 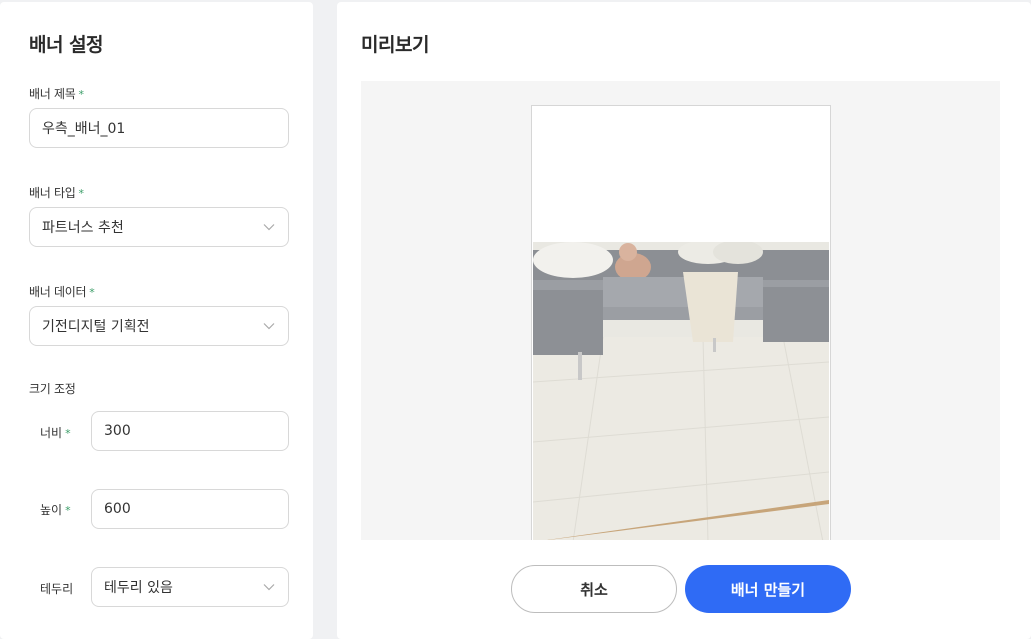 What do you see at coordinates (681, 391) in the screenshot?
I see `banner-photo` at bounding box center [681, 391].